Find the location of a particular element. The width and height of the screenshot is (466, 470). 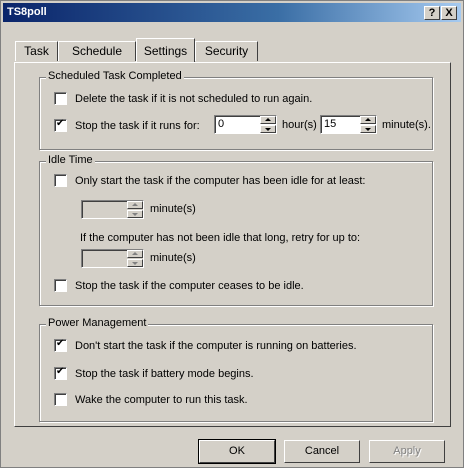

hours-spinner: 0 is located at coordinates (245, 124).